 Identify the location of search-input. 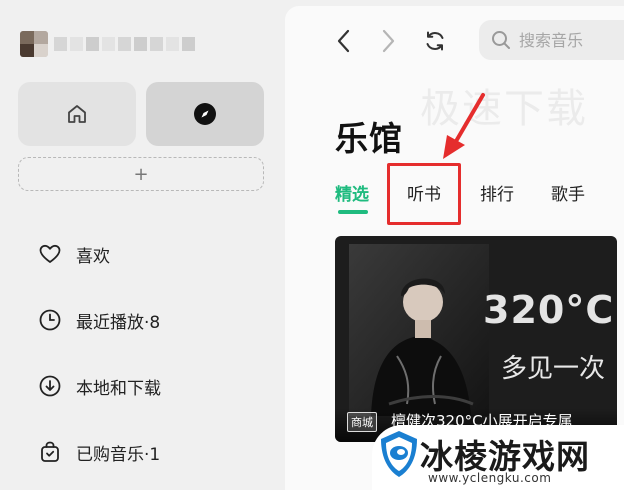
(571, 40).